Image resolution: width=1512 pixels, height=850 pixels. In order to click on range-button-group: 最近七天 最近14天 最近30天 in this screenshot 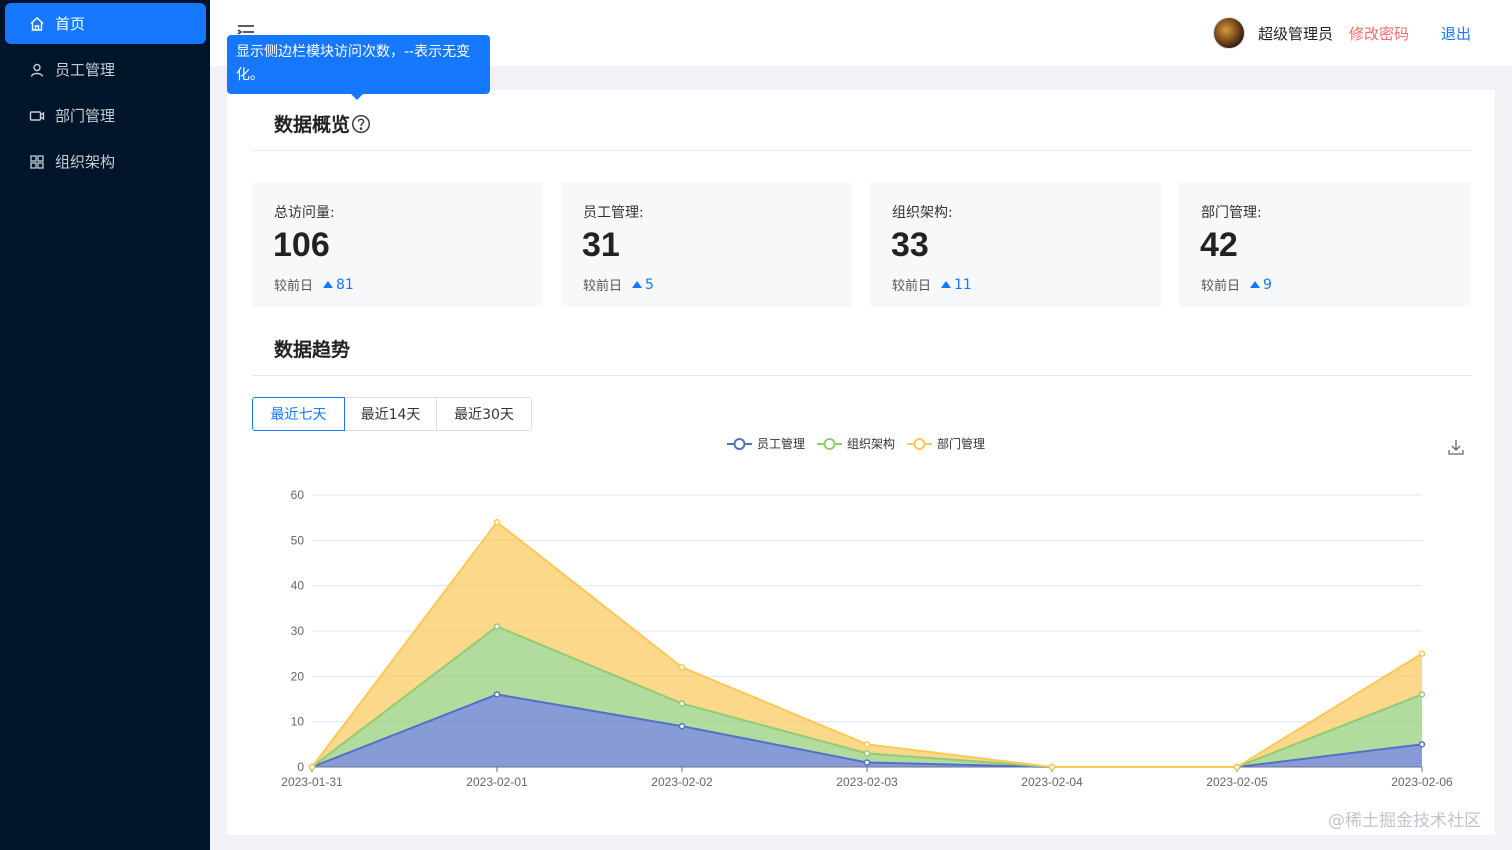, I will do `click(392, 414)`.